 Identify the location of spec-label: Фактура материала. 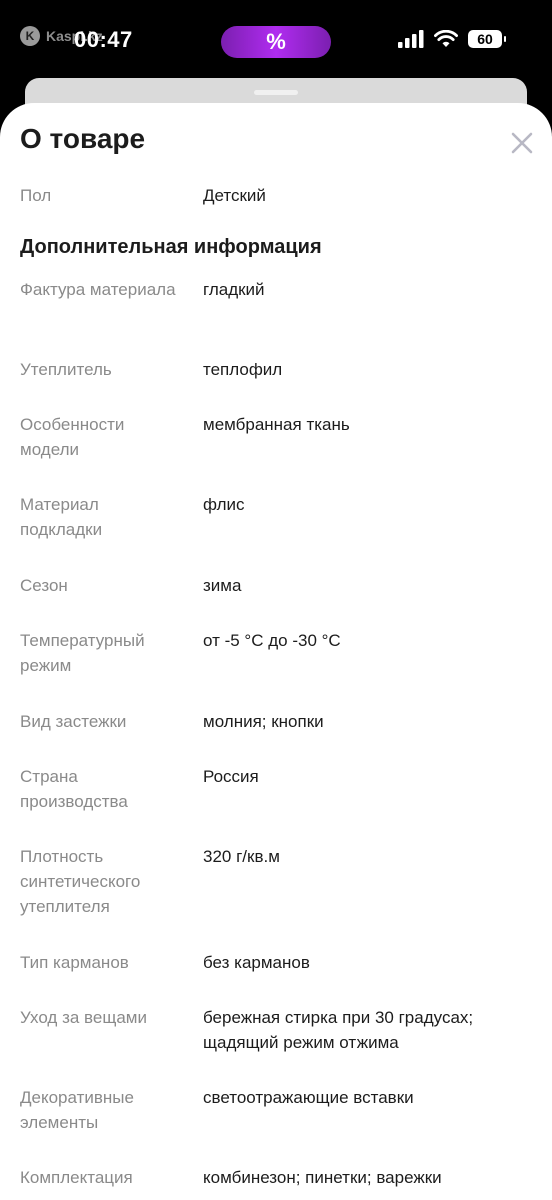
(98, 289).